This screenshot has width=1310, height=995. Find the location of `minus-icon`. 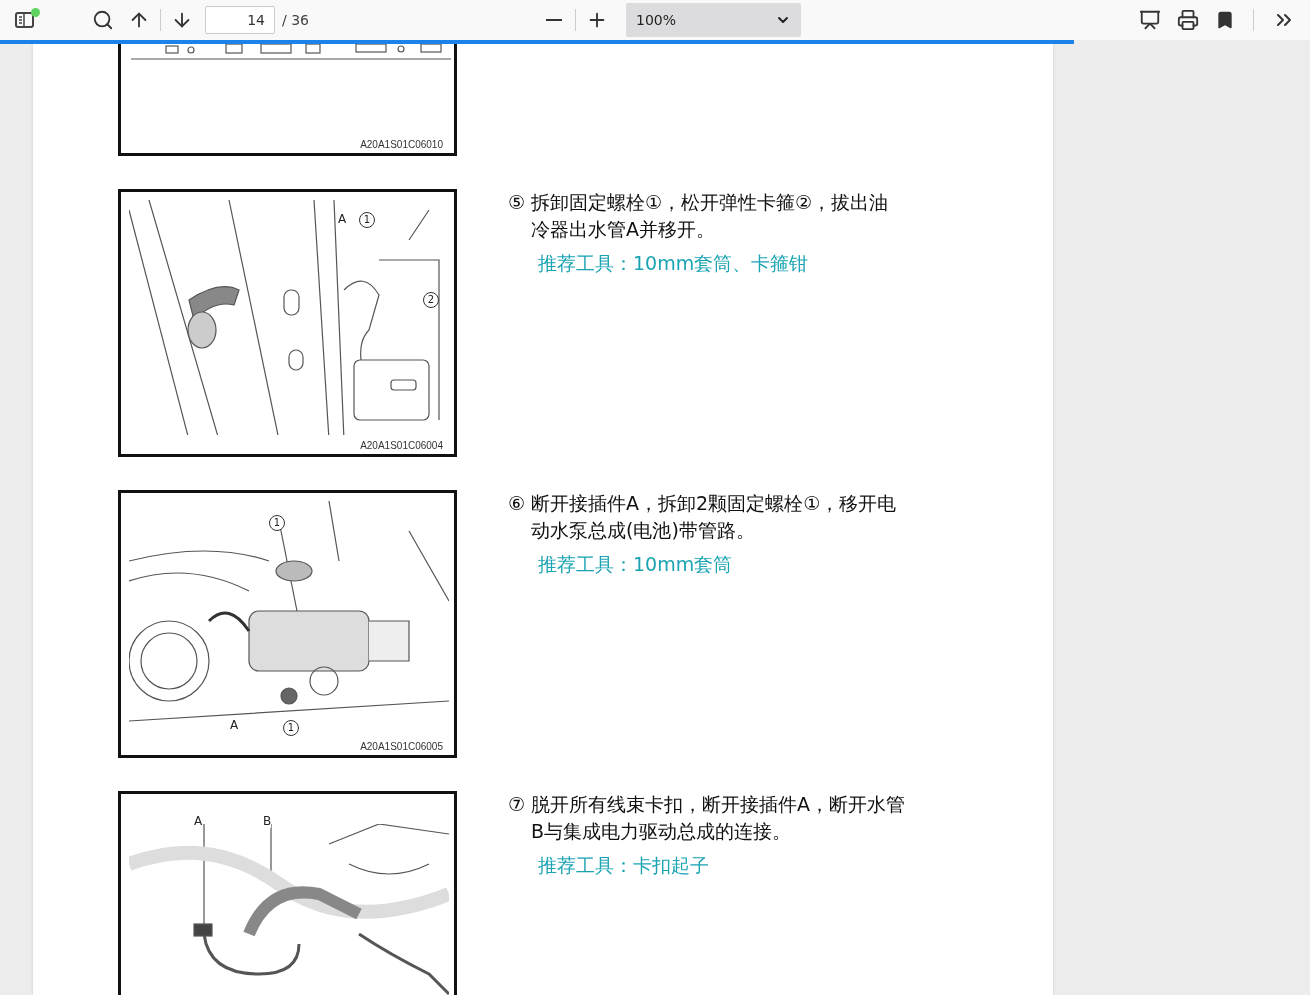

minus-icon is located at coordinates (554, 20).